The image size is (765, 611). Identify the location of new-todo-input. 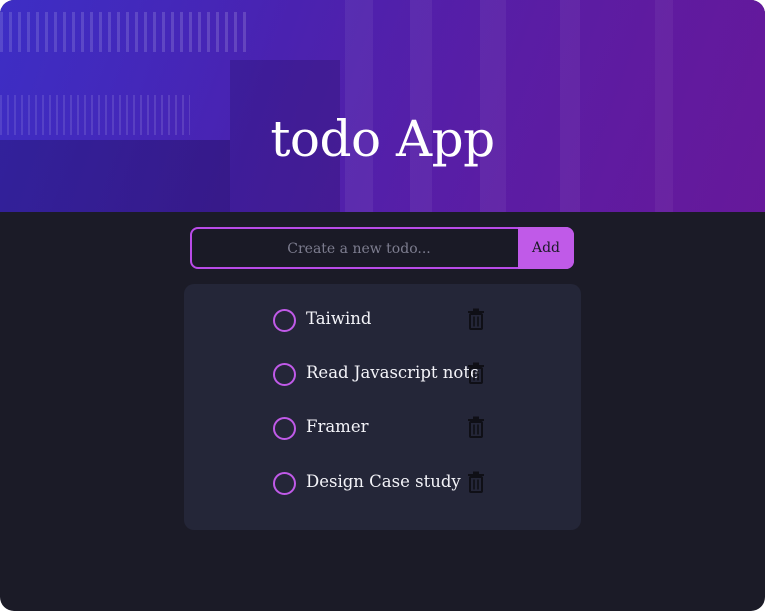
(359, 249).